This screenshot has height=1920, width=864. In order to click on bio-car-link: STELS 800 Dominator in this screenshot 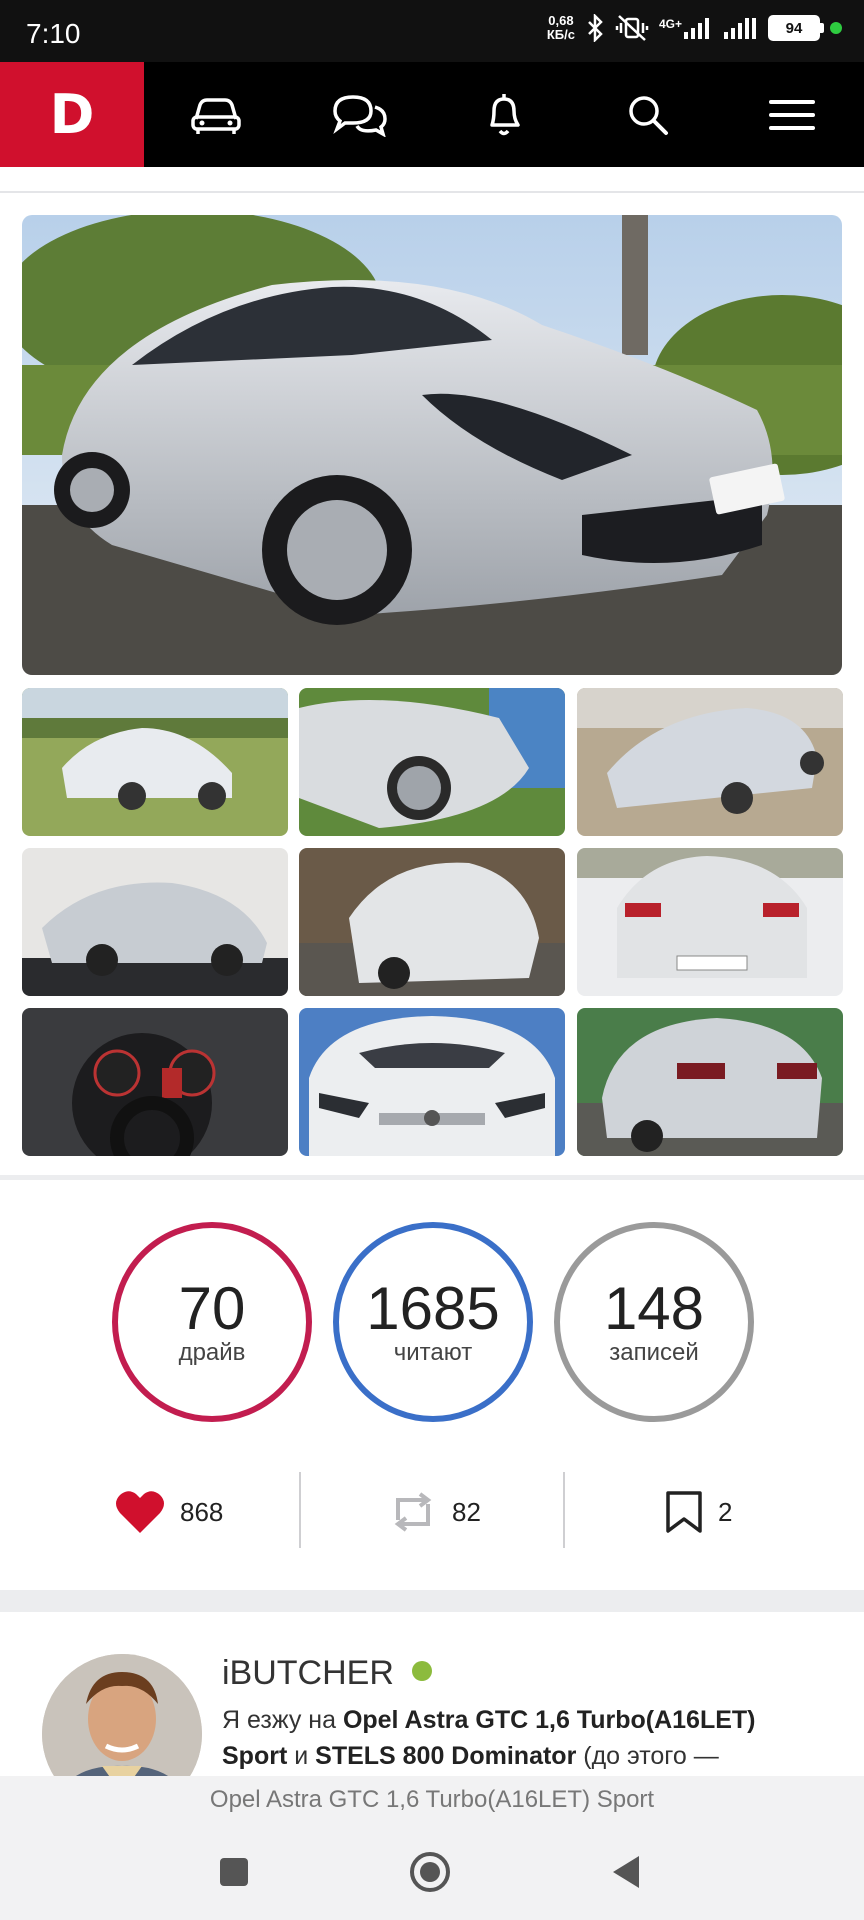, I will do `click(445, 1756)`.